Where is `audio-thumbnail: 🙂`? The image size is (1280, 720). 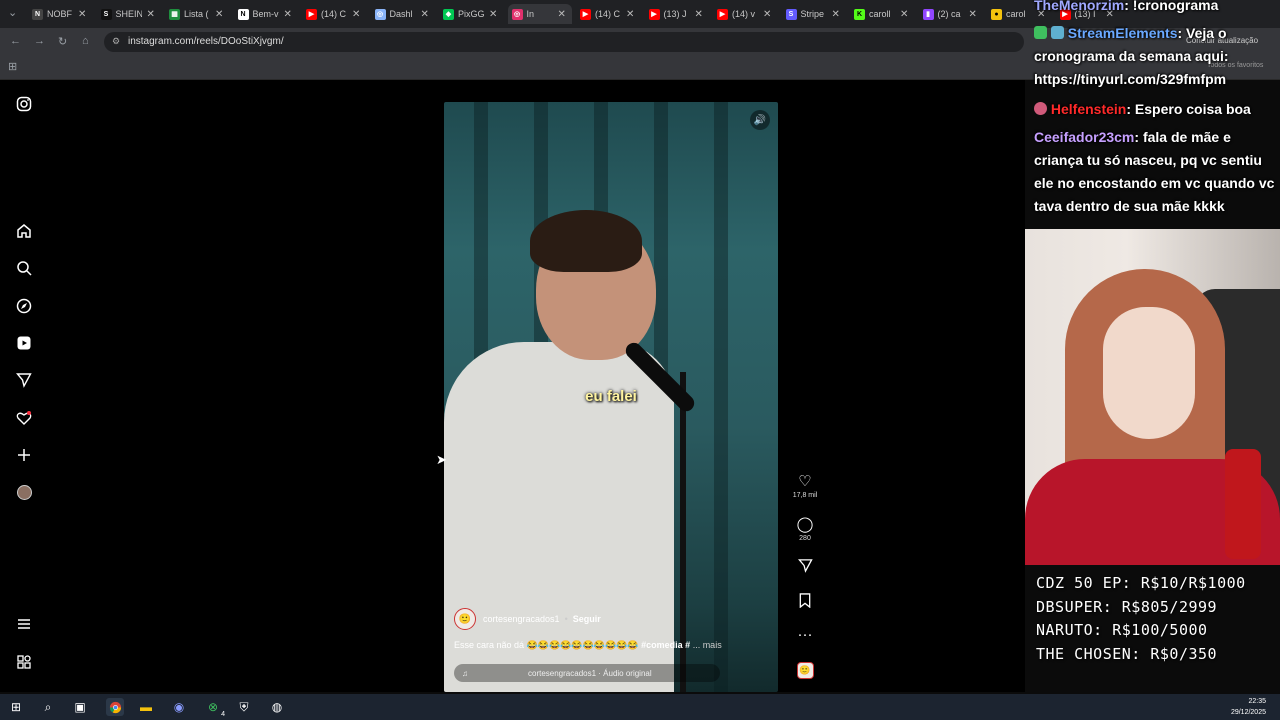
audio-thumbnail: 🙂 is located at coordinates (805, 670).